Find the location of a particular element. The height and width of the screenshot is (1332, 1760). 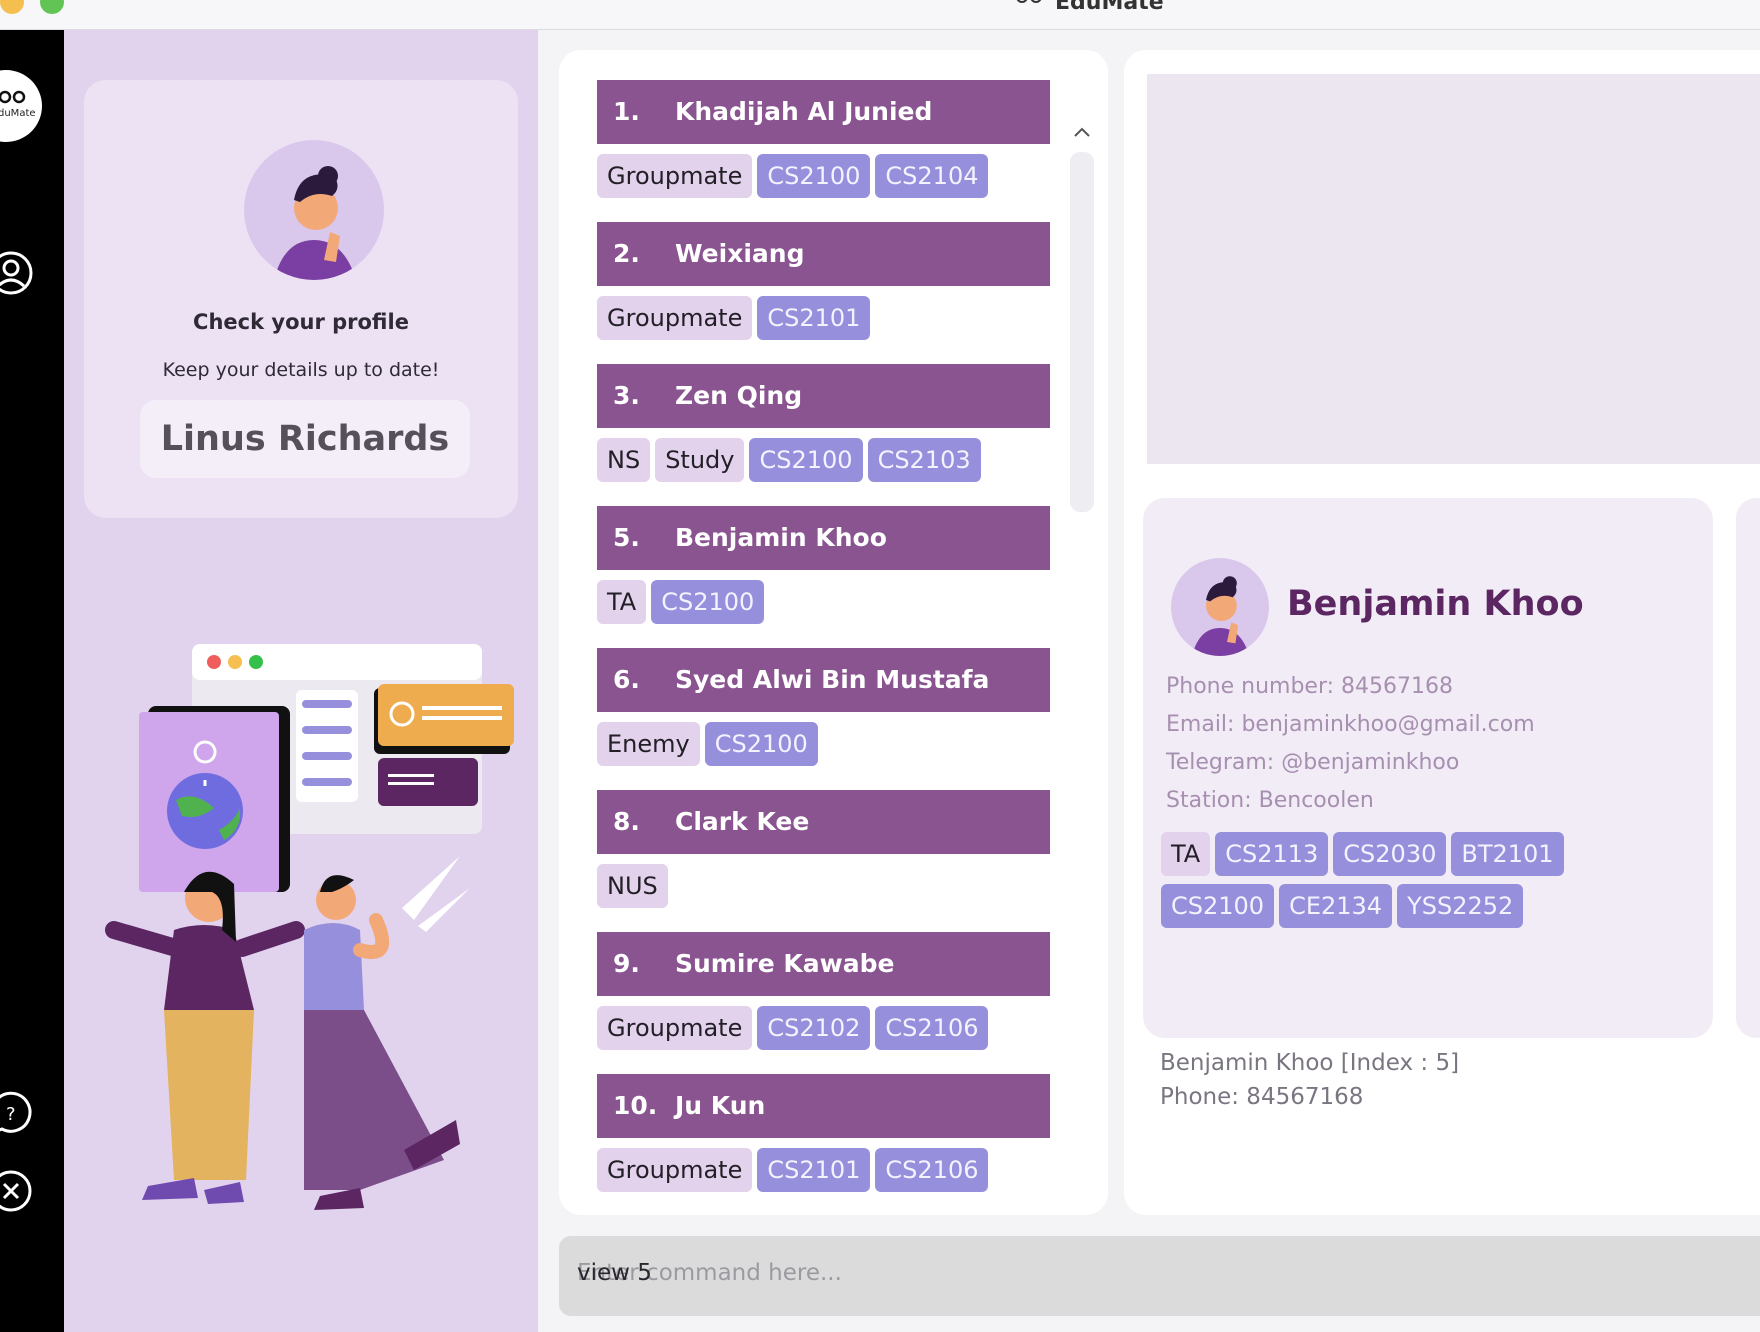

contact-card: 6. Syed Alwi Bin Mustafa Enemy CS2100 is located at coordinates (823, 707).